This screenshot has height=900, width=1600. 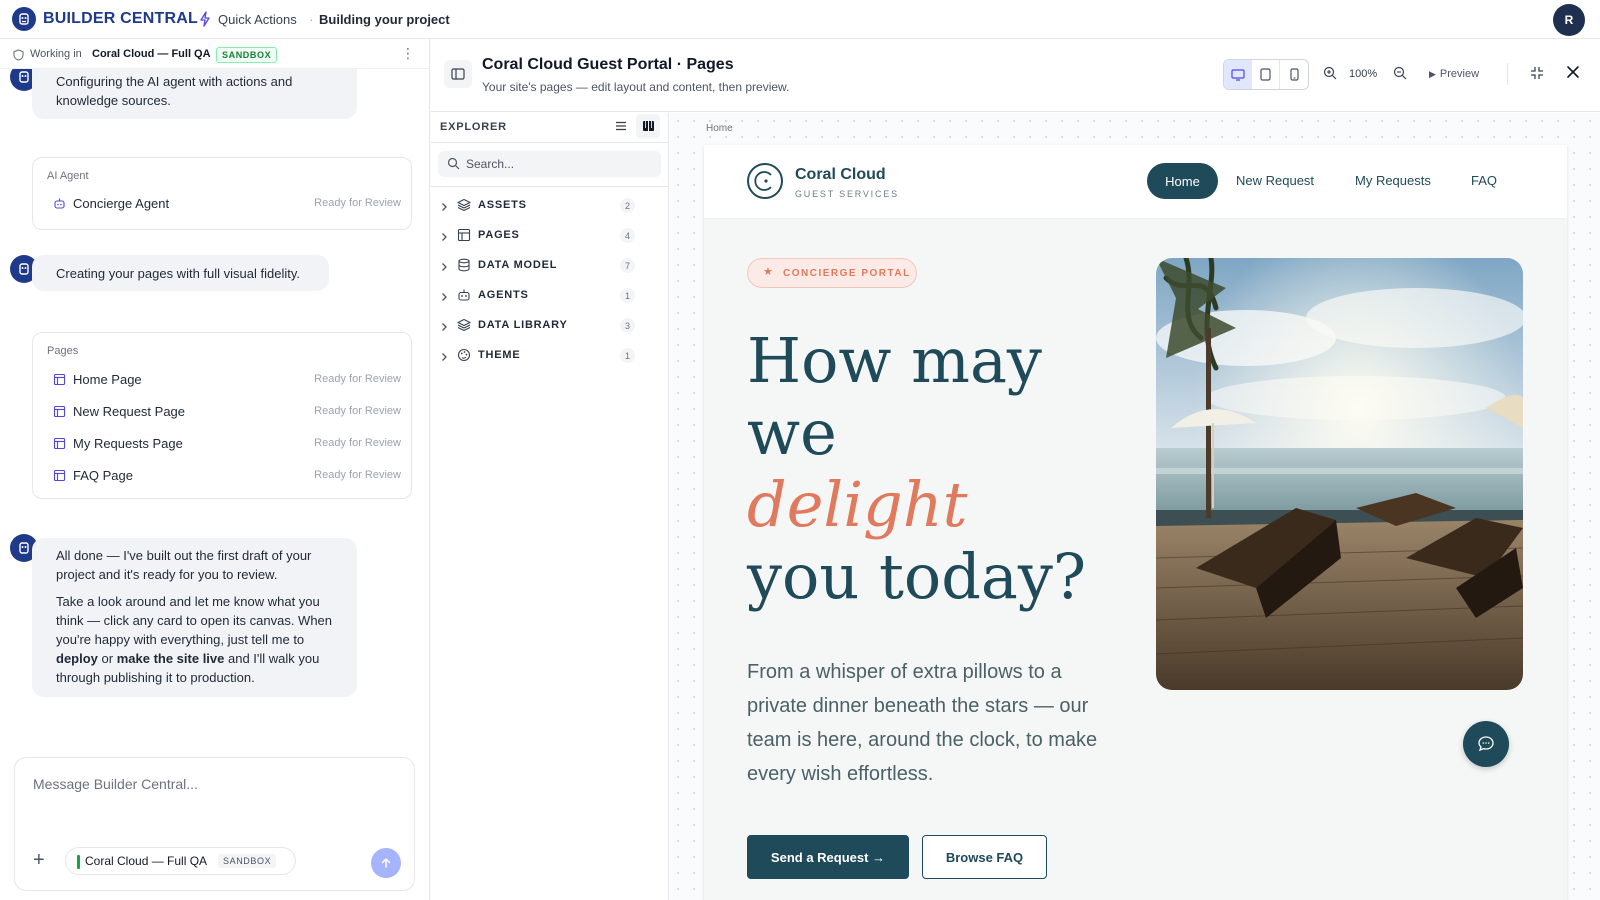 I want to click on explorer-item-pages: PAGES 4, so click(x=549, y=235).